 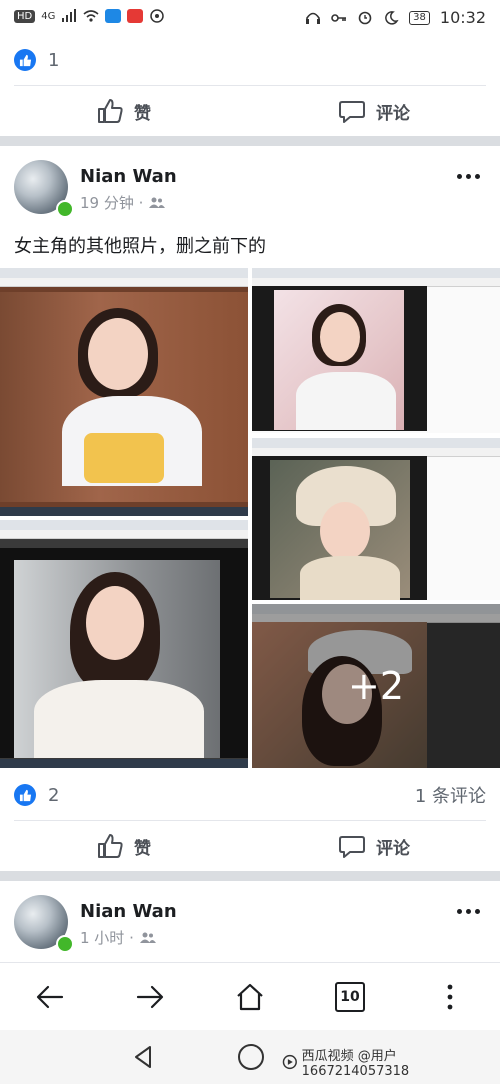 What do you see at coordinates (91, 16) in the screenshot?
I see `wifi-icon` at bounding box center [91, 16].